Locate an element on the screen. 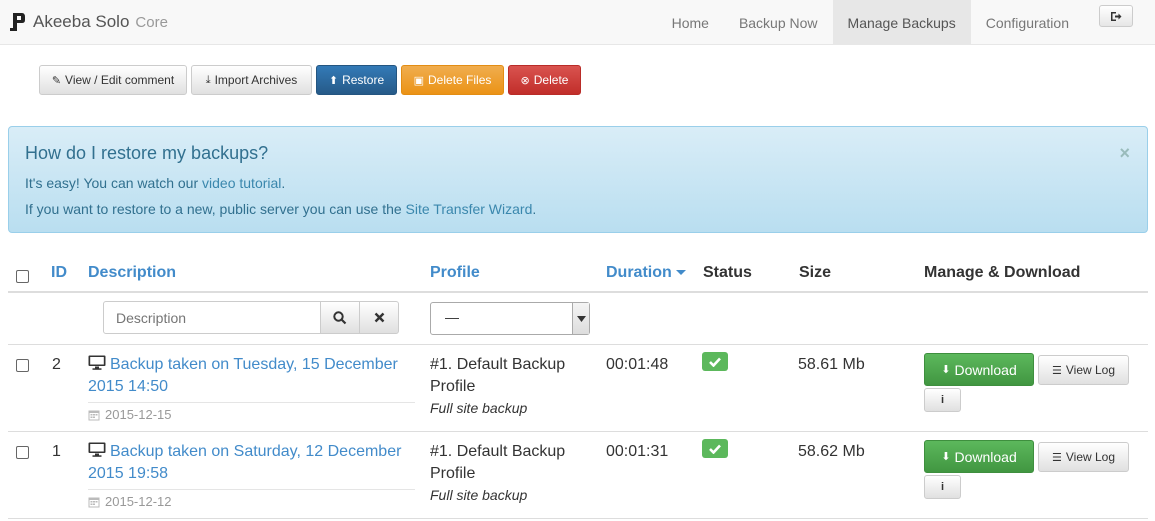  import-archives-button: ⤓ Import Archives is located at coordinates (251, 80).